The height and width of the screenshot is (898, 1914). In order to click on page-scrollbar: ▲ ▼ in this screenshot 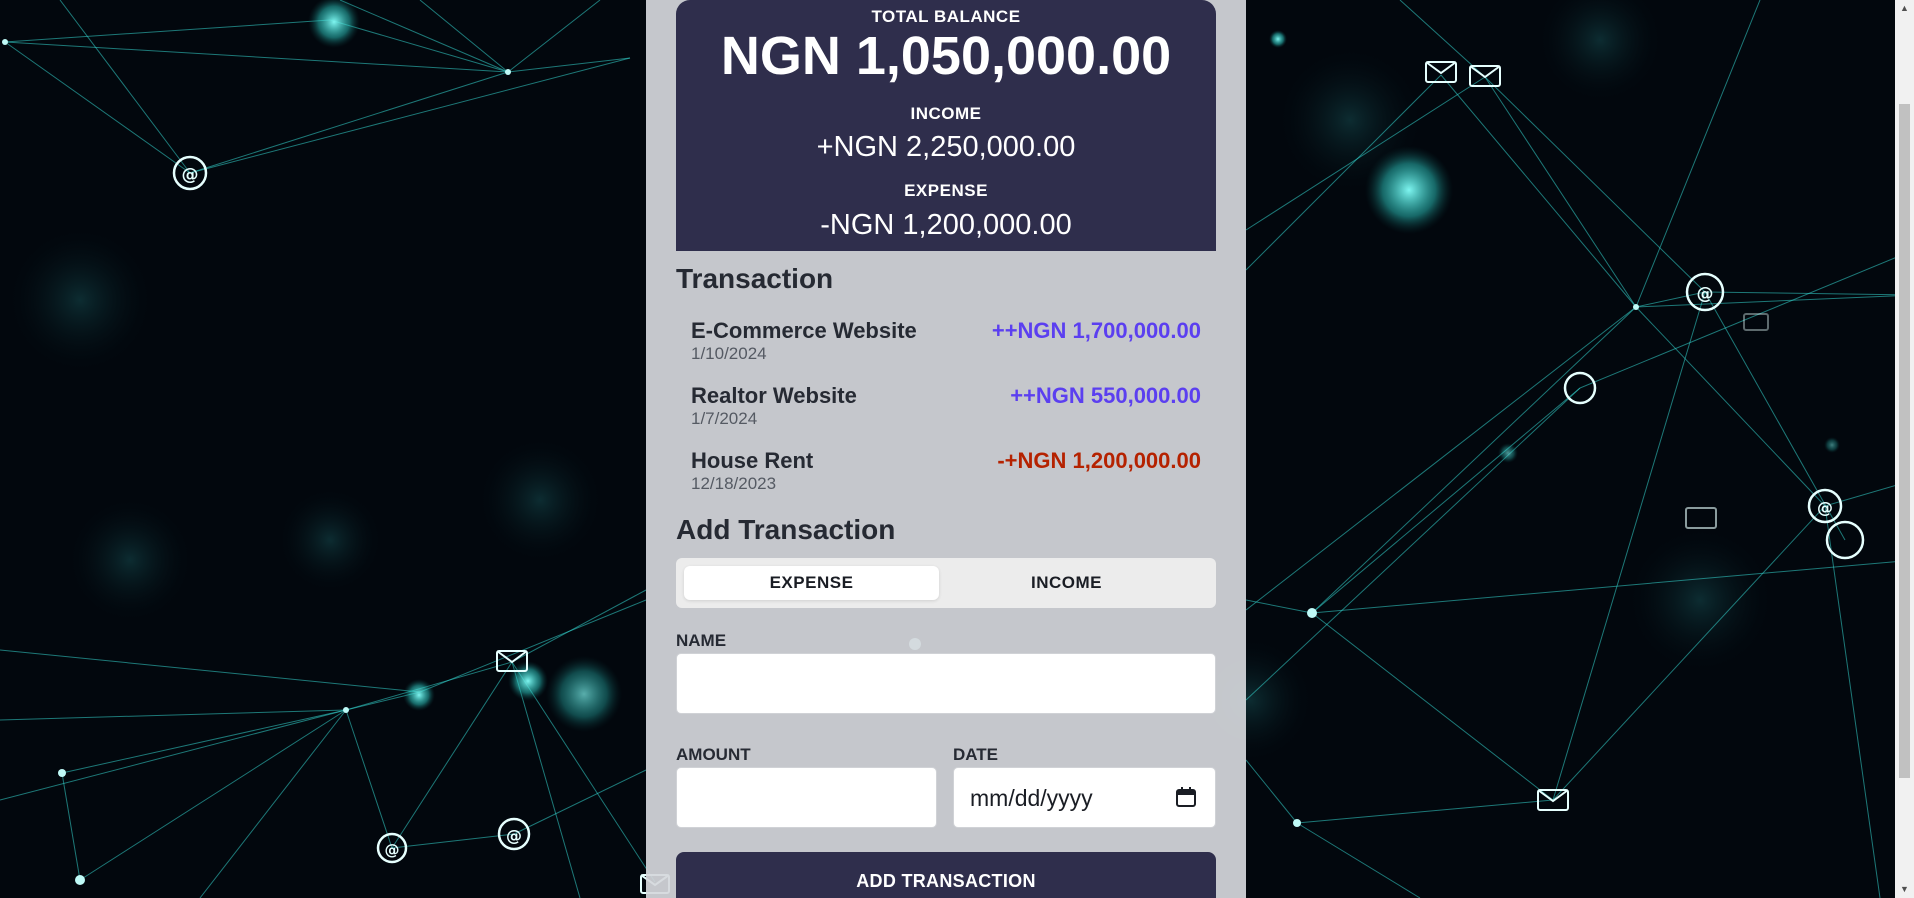, I will do `click(1904, 449)`.